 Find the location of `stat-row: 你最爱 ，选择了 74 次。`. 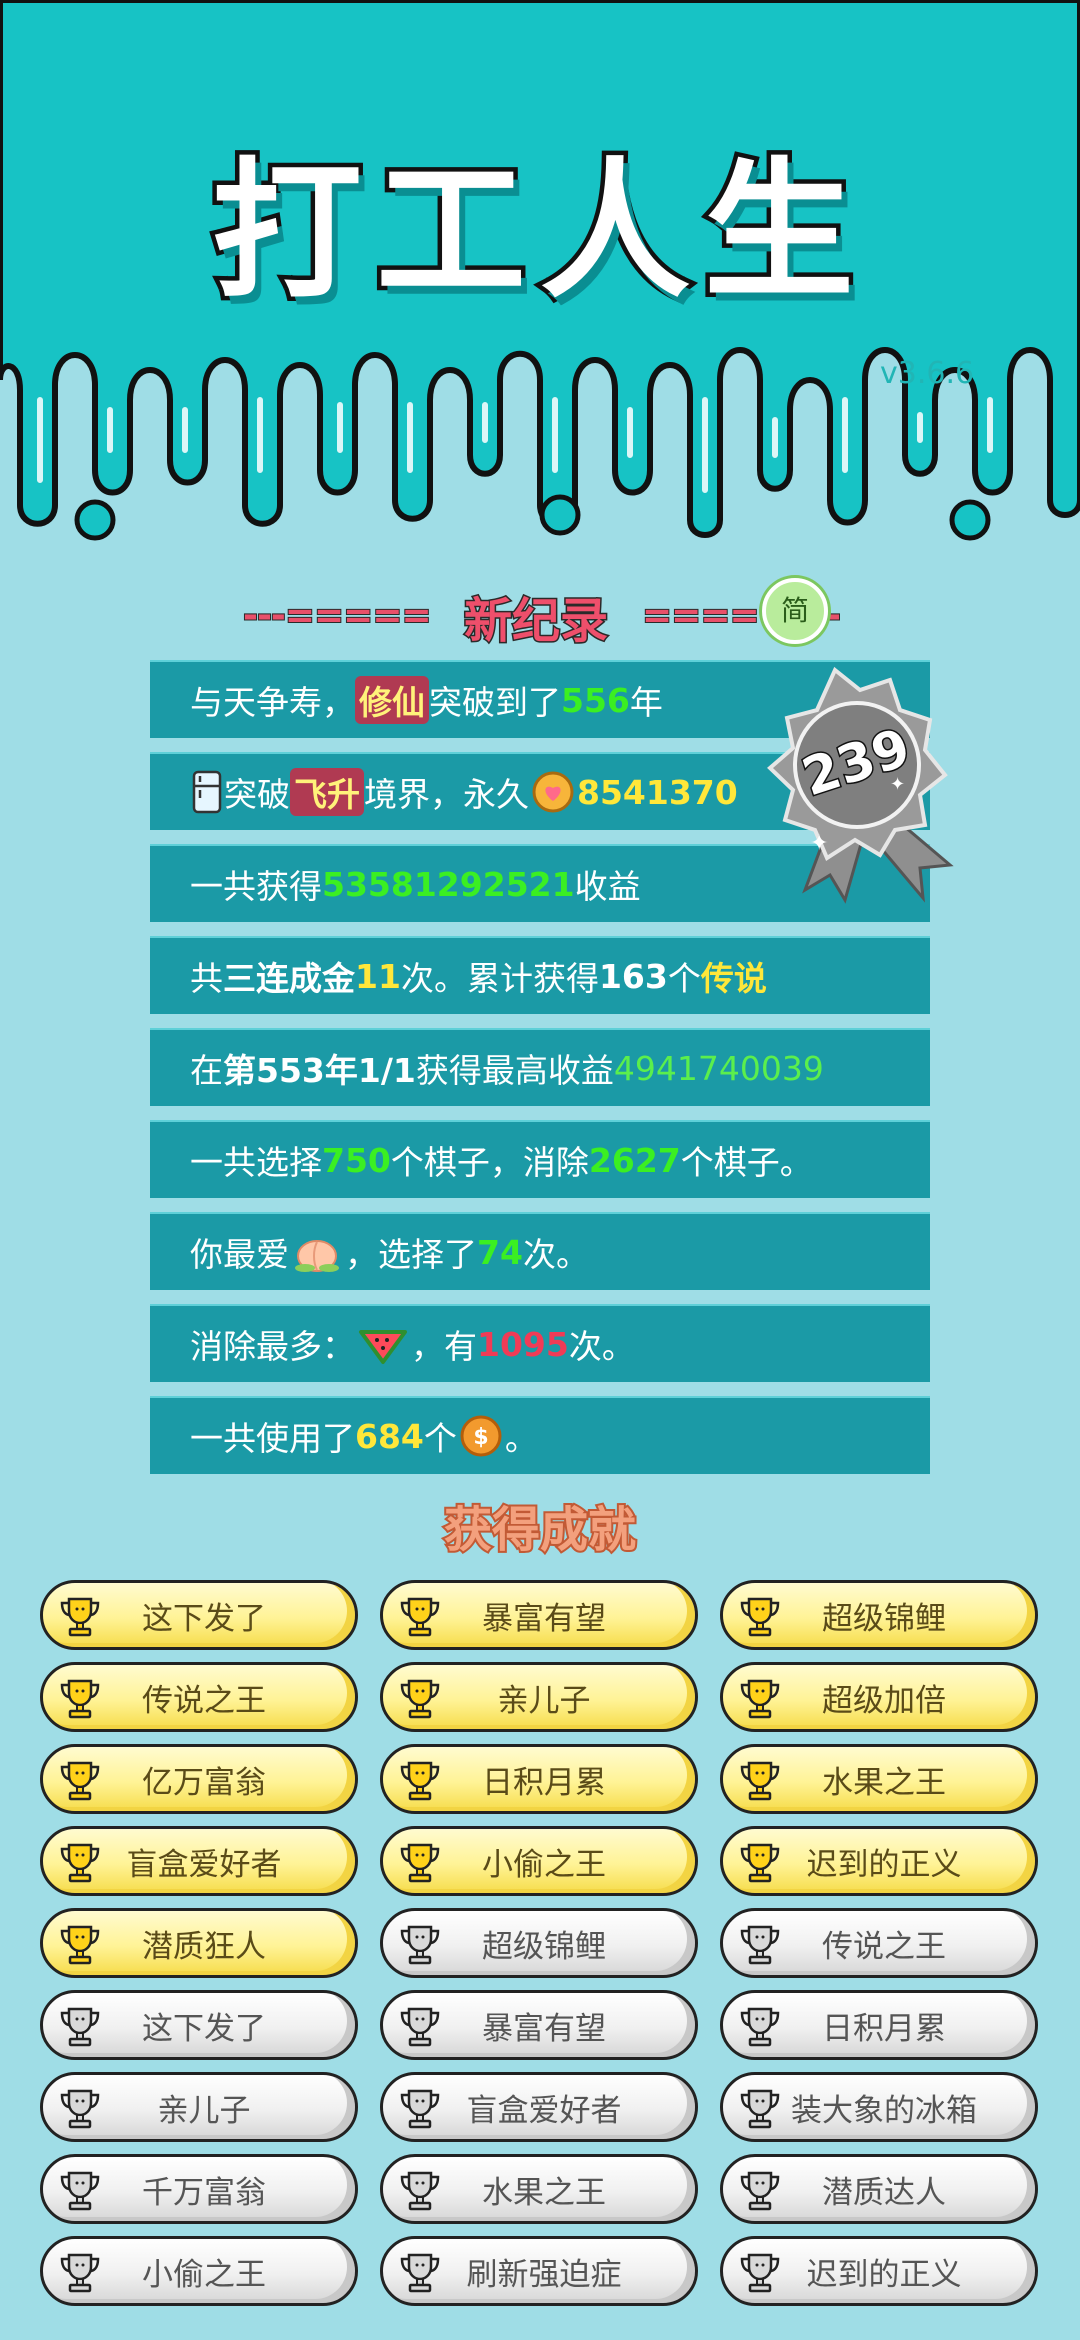

stat-row: 你最爱 ，选择了 74 次。 is located at coordinates (540, 1251).